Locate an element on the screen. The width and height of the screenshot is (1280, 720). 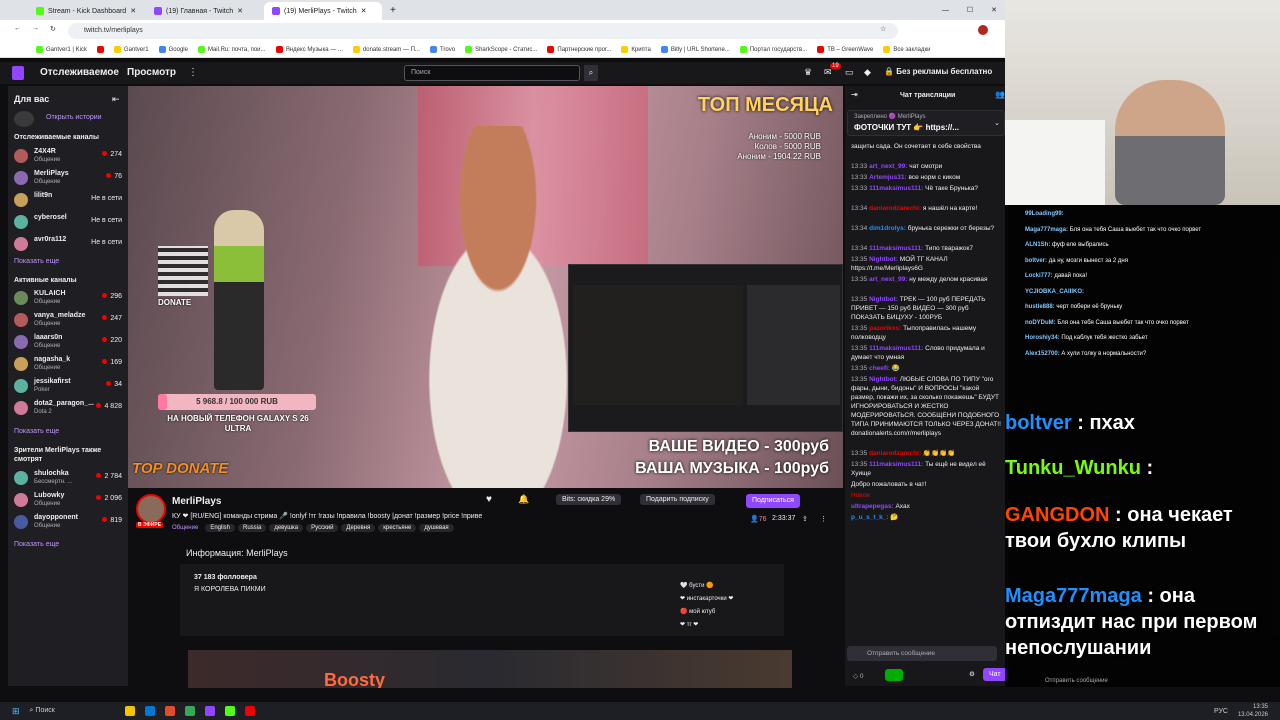
active-channel-item: nagasha_k Общение 169 is located at coordinates (68, 365).